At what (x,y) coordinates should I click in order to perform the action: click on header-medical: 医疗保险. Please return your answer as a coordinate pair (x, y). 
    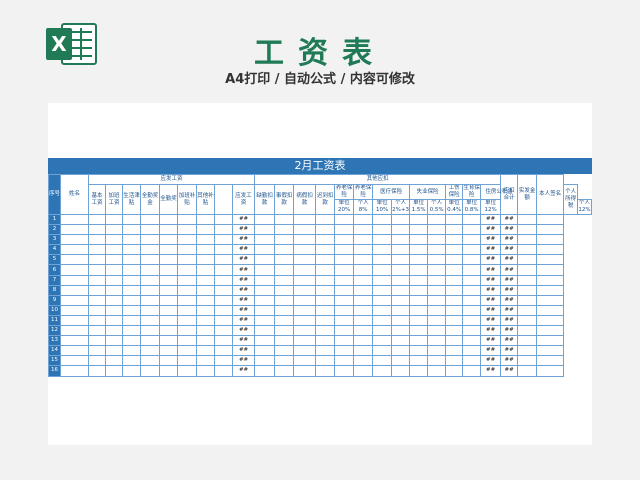
    Looking at the image, I should click on (391, 192).